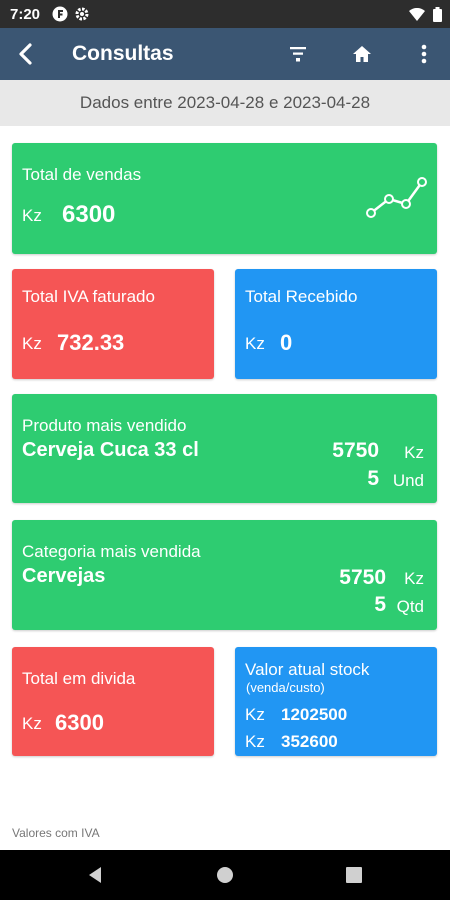 This screenshot has height=900, width=450. What do you see at coordinates (255, 741) in the screenshot?
I see `stock-cost-currency: Kz` at bounding box center [255, 741].